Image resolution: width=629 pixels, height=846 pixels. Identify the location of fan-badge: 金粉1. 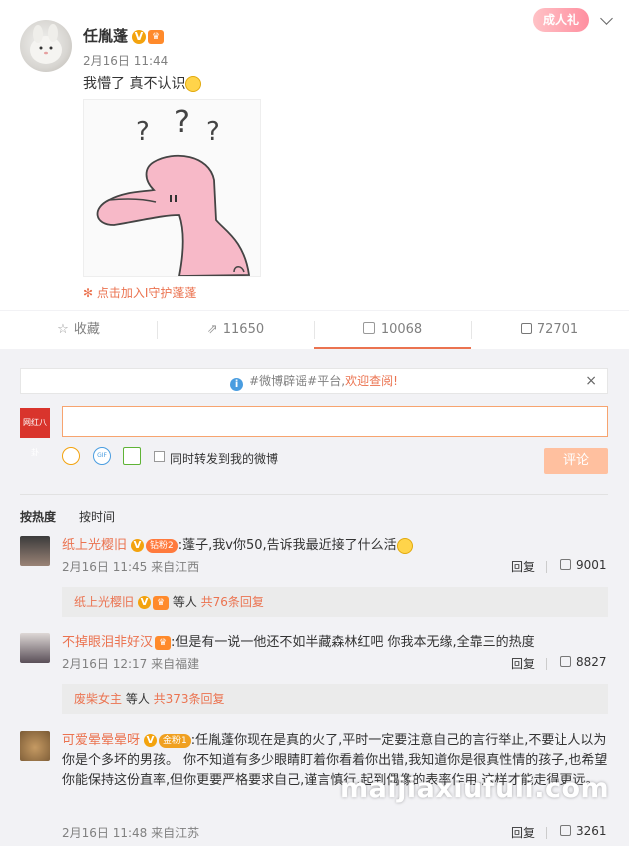
(175, 740).